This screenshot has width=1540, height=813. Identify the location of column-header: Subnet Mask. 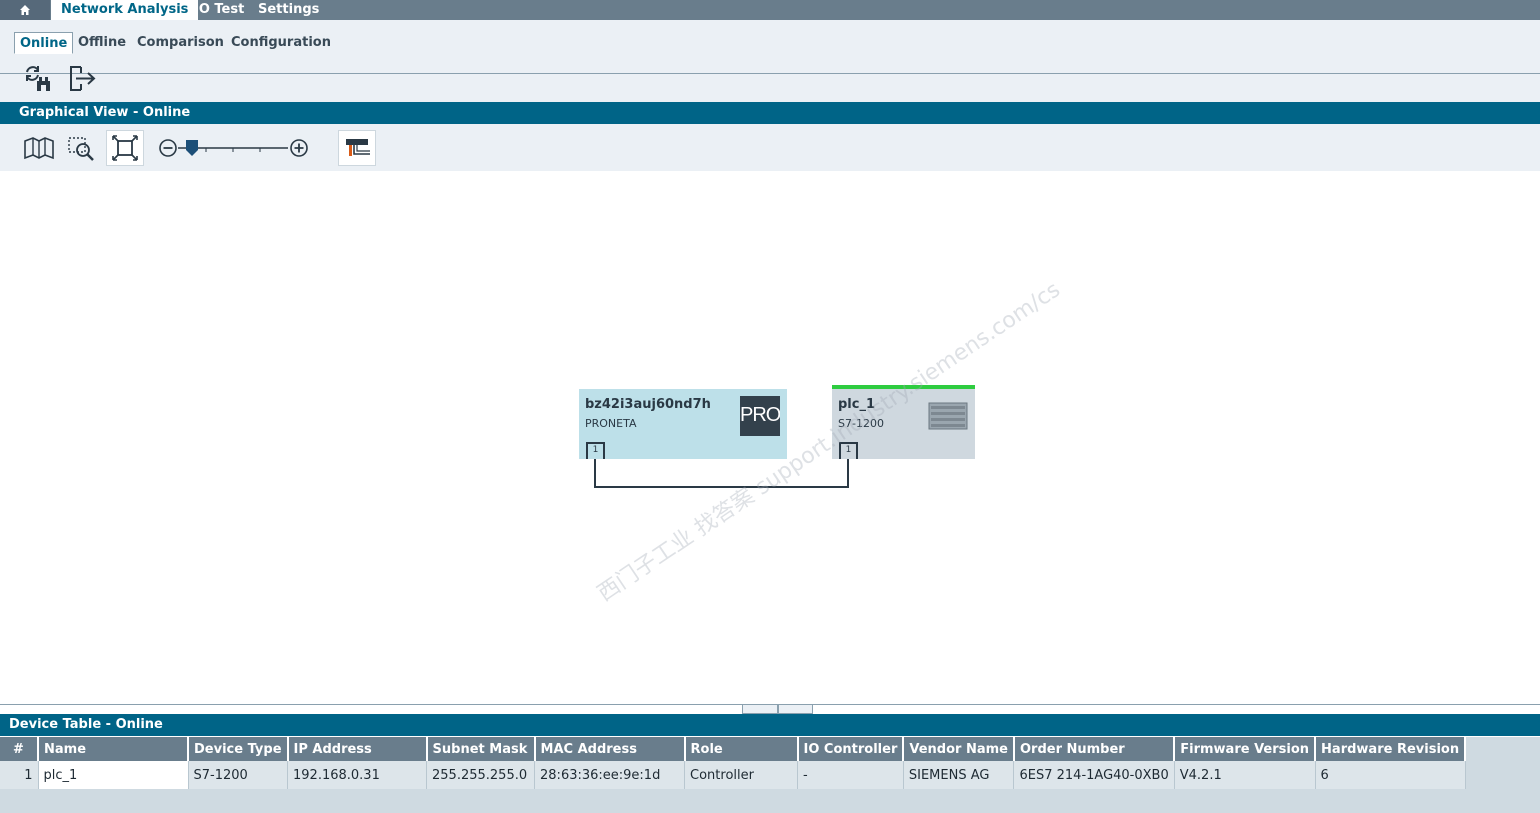
(481, 749).